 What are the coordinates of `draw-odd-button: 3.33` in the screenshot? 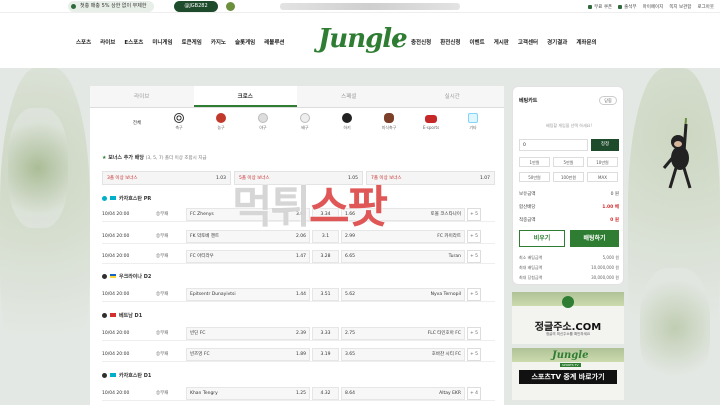 It's located at (325, 333).